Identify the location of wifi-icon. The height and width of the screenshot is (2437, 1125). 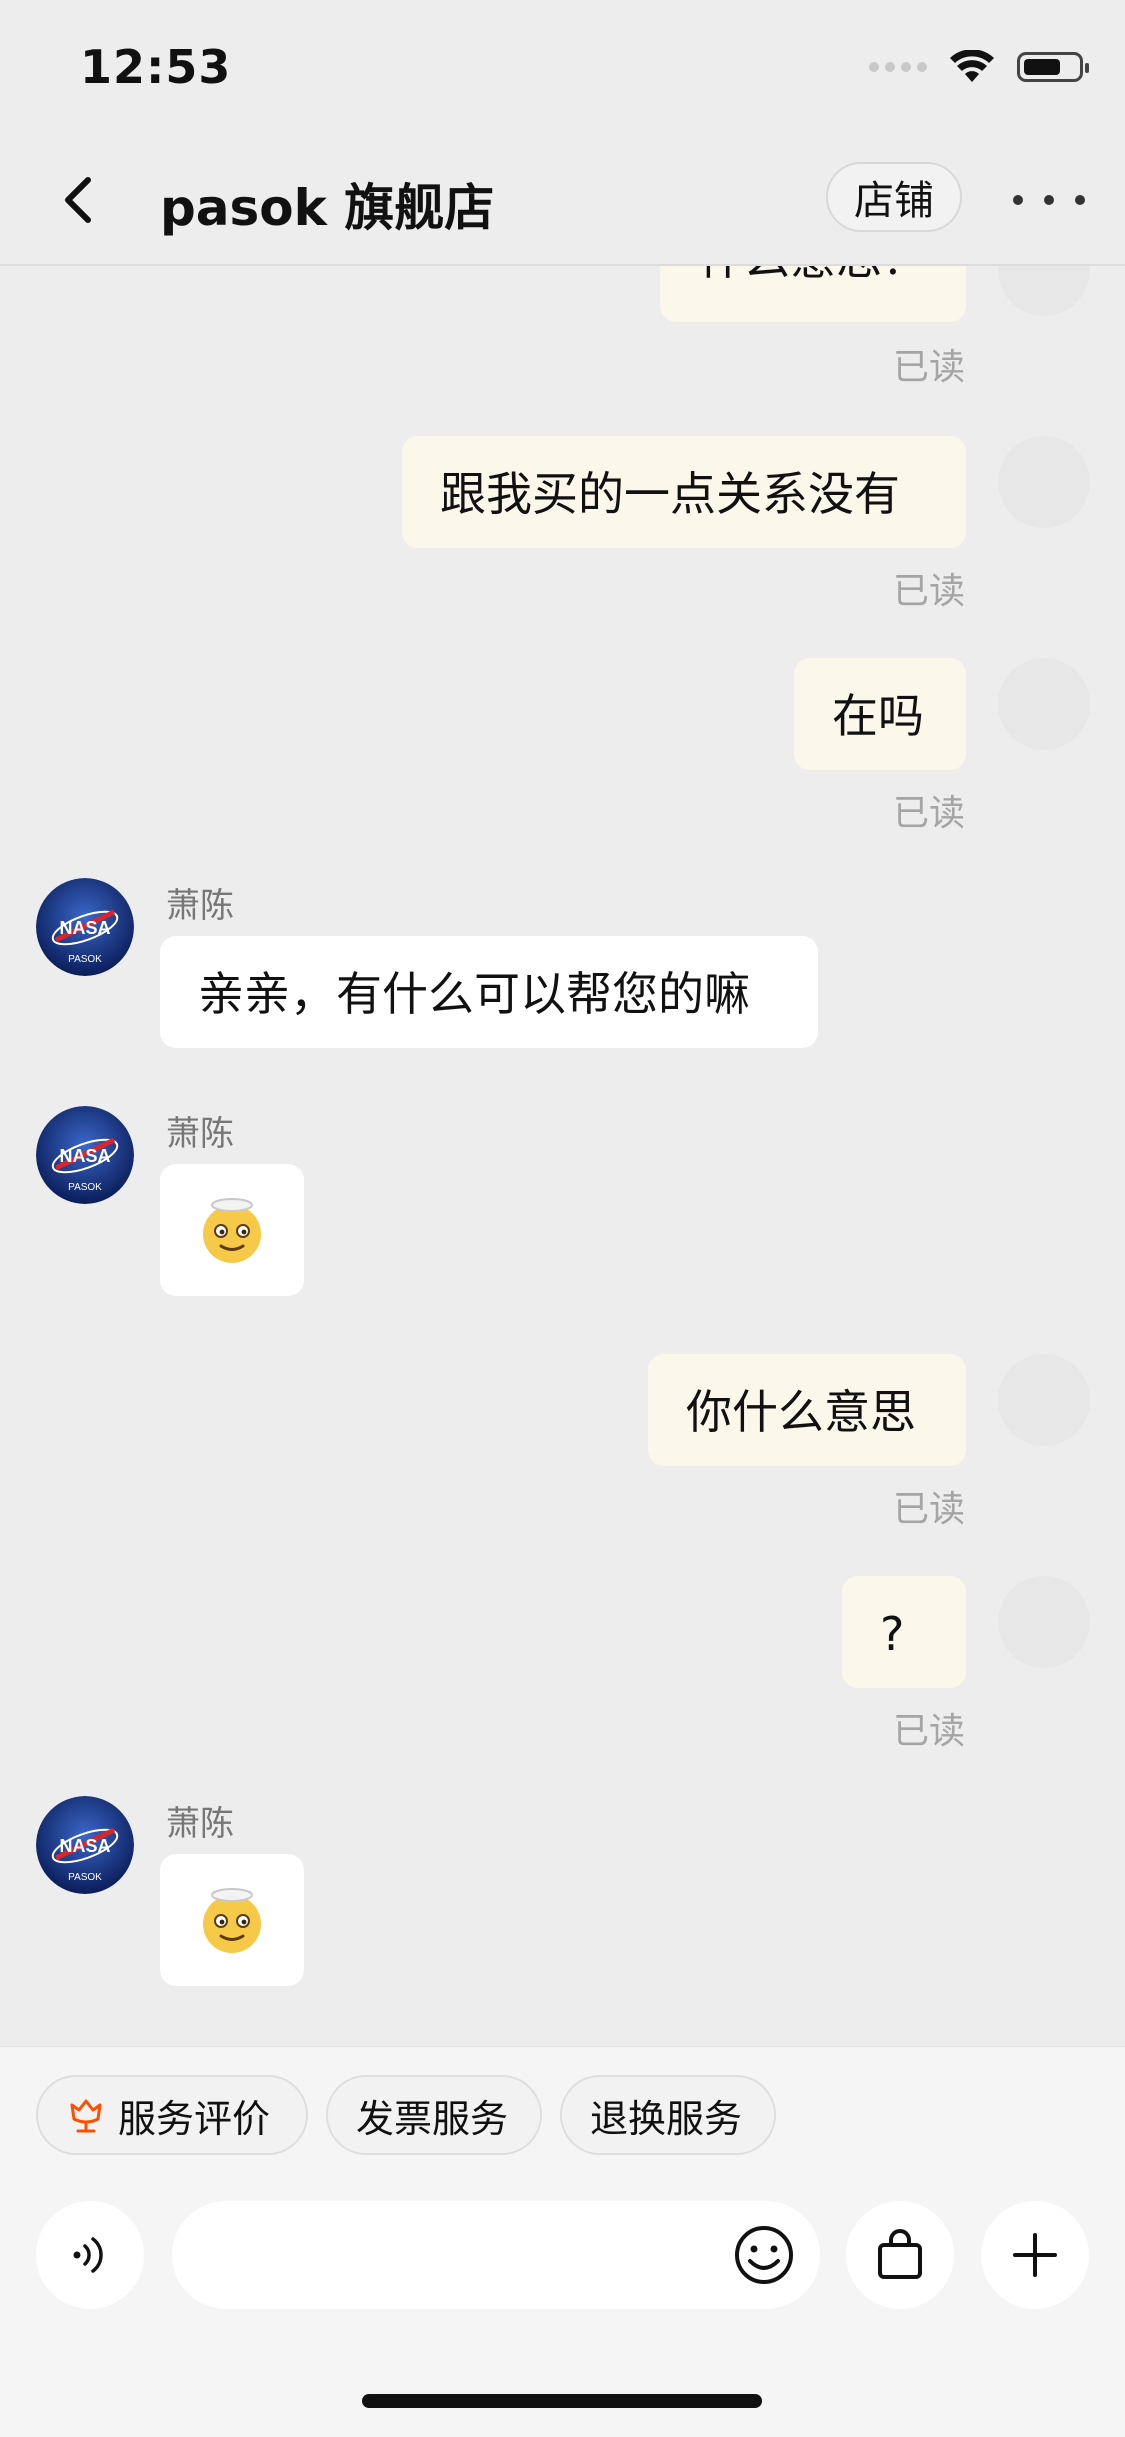
(972, 66).